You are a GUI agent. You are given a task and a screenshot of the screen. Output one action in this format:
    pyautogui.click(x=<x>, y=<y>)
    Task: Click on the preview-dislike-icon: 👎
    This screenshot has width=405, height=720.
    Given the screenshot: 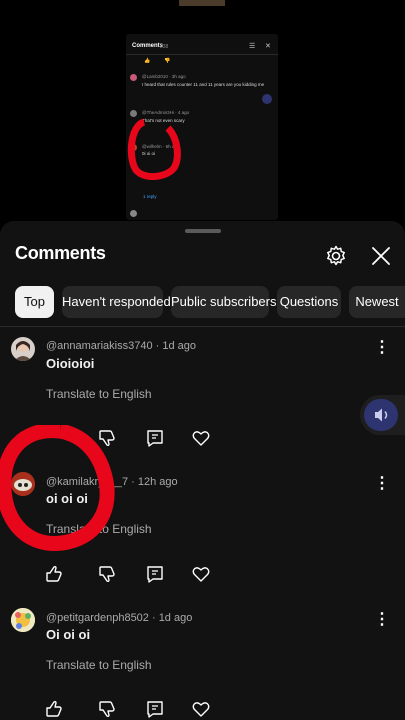 What is the action you would take?
    pyautogui.click(x=167, y=61)
    